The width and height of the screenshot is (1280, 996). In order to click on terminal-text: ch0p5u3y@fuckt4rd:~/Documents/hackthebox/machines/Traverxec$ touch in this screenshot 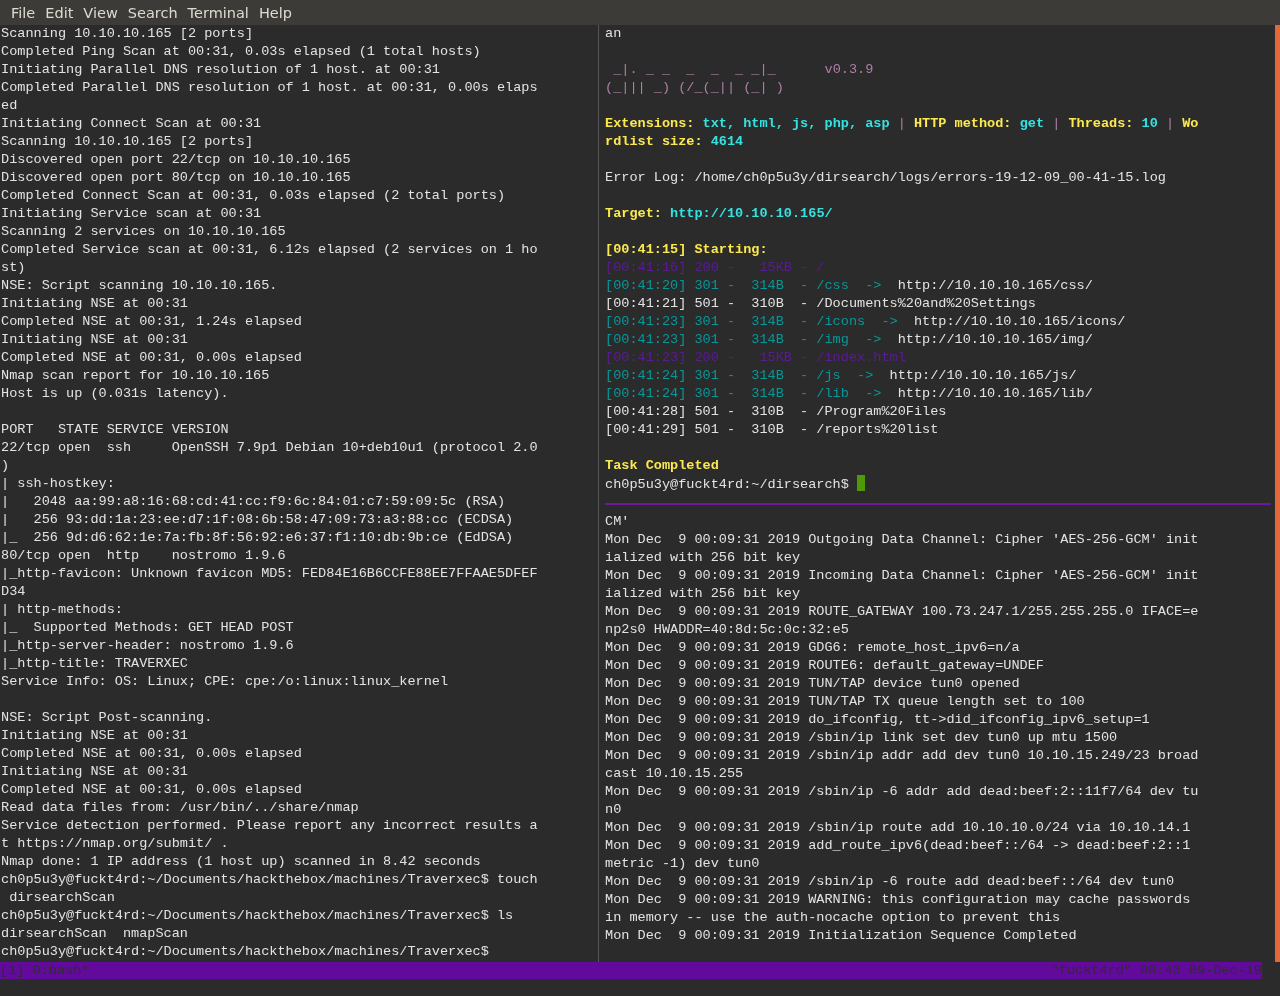, I will do `click(269, 879)`.